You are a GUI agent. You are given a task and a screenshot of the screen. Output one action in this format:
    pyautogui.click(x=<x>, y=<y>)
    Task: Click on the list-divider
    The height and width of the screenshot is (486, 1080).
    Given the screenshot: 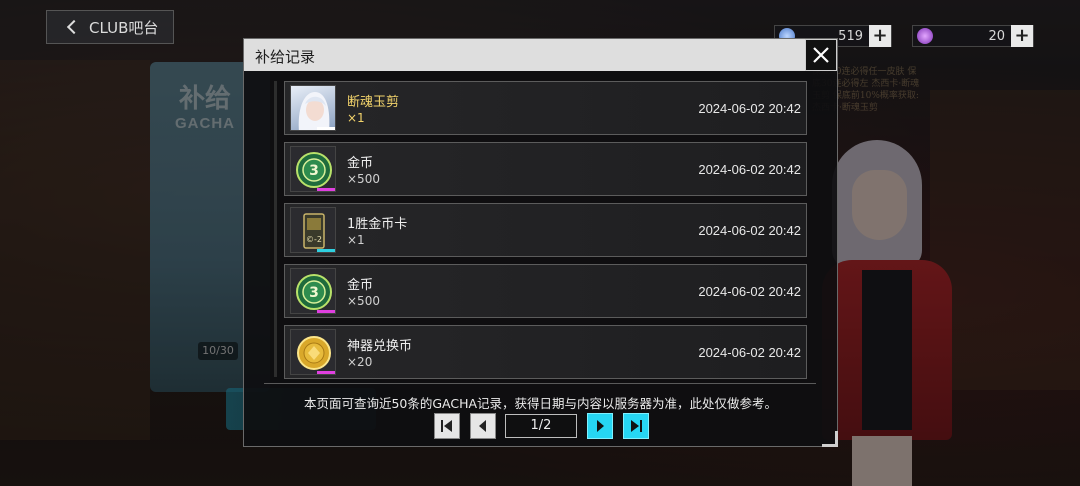 What is the action you would take?
    pyautogui.click(x=540, y=383)
    